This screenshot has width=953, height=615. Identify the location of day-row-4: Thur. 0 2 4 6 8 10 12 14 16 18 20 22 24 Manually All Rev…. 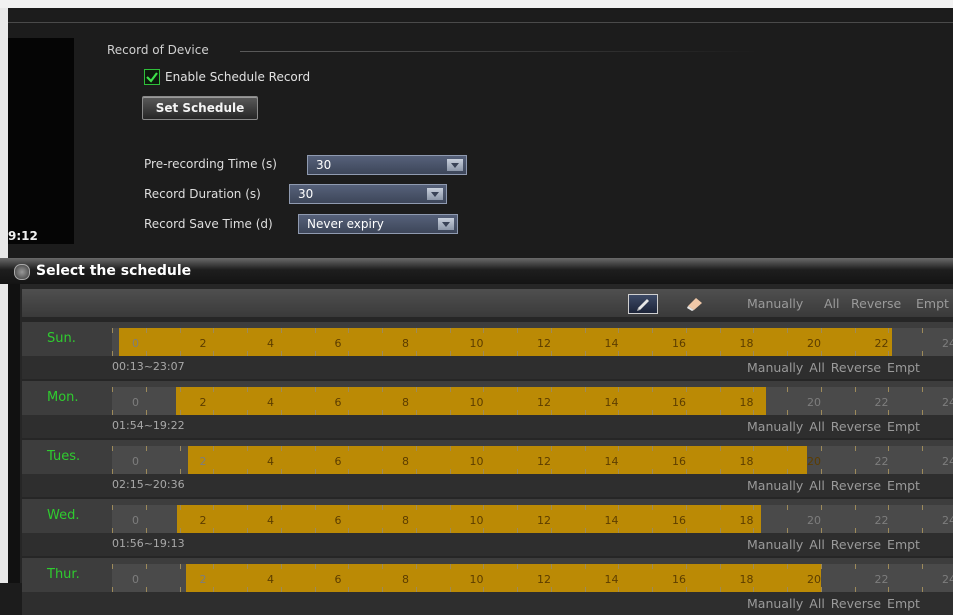
(487, 586).